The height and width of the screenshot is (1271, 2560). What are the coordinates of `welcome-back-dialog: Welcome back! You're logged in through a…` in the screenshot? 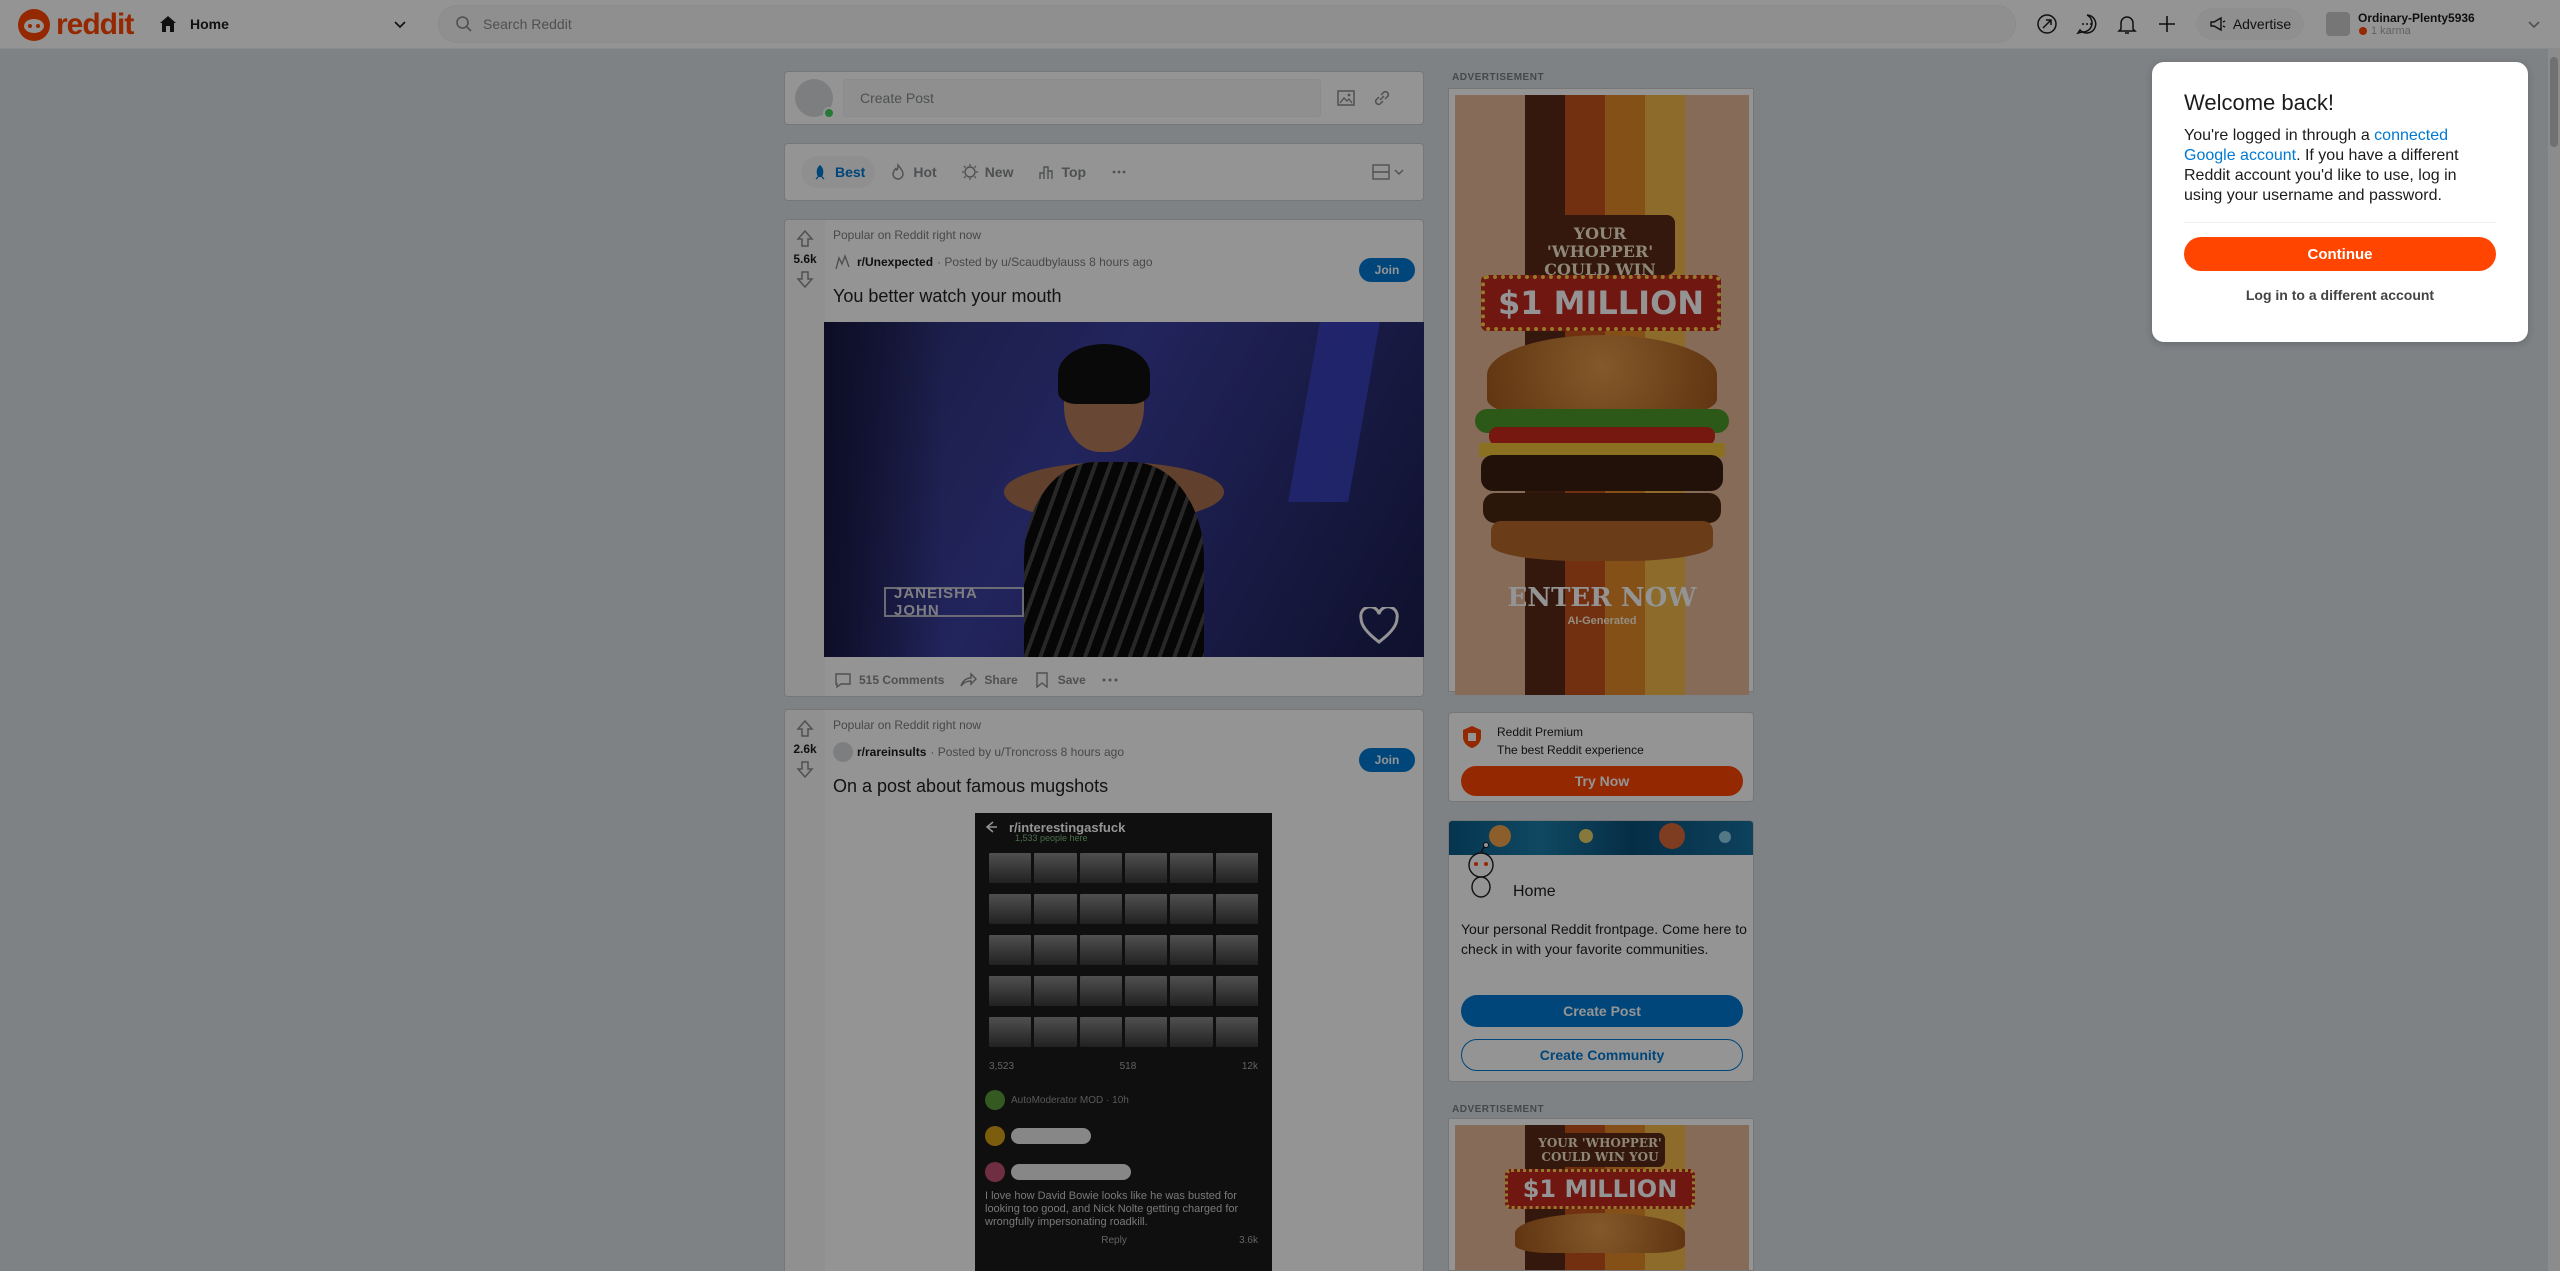 It's located at (2340, 202).